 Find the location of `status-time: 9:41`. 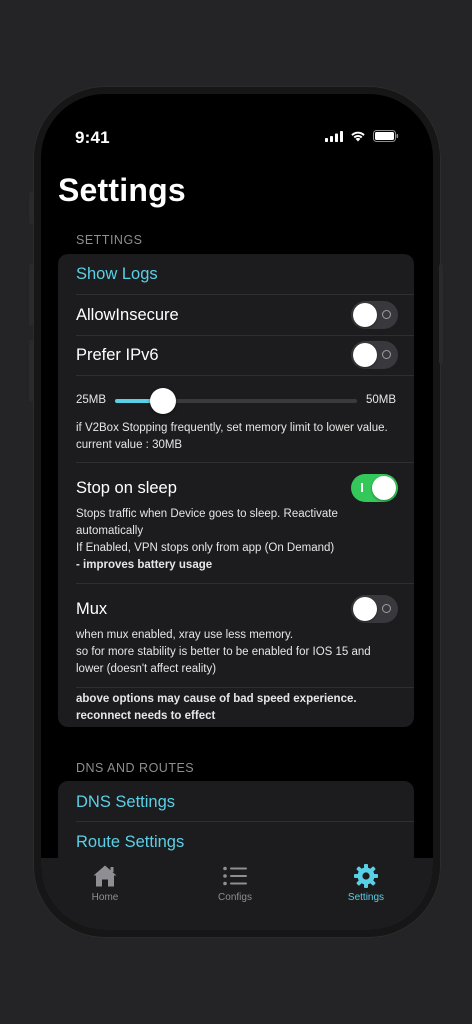

status-time: 9:41 is located at coordinates (92, 137).